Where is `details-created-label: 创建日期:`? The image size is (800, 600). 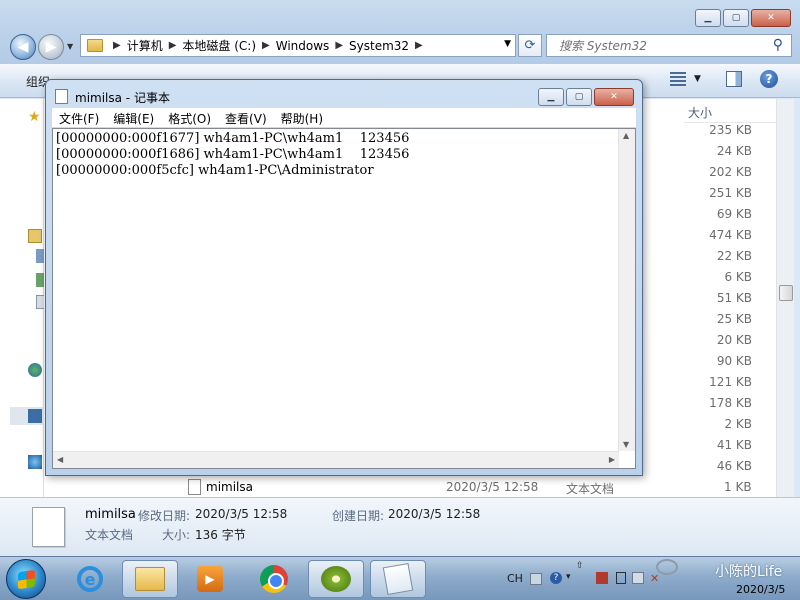 details-created-label: 创建日期: is located at coordinates (358, 516).